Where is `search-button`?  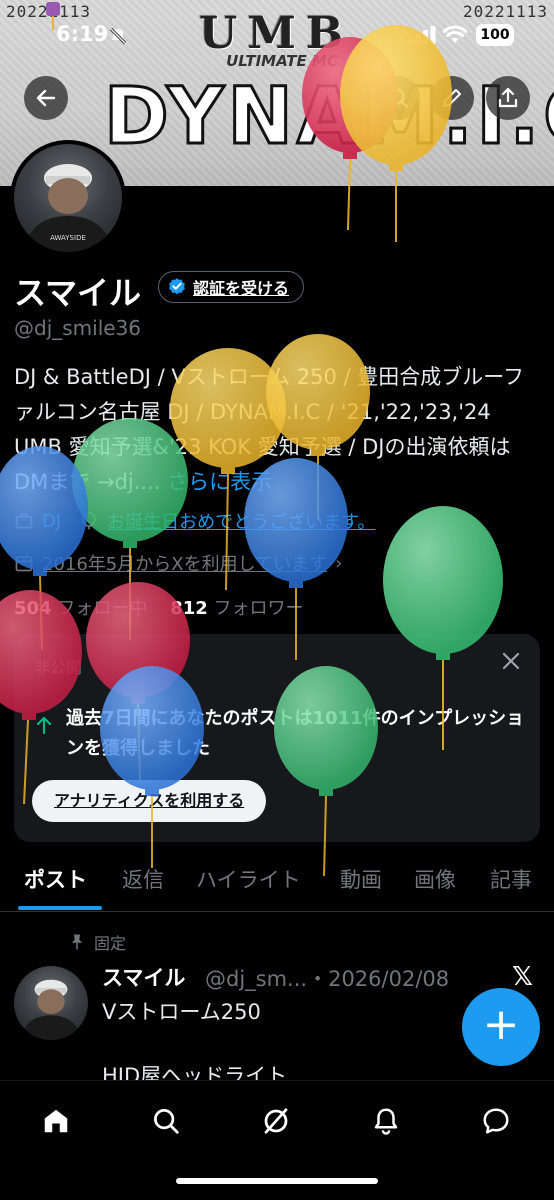 search-button is located at coordinates (398, 98).